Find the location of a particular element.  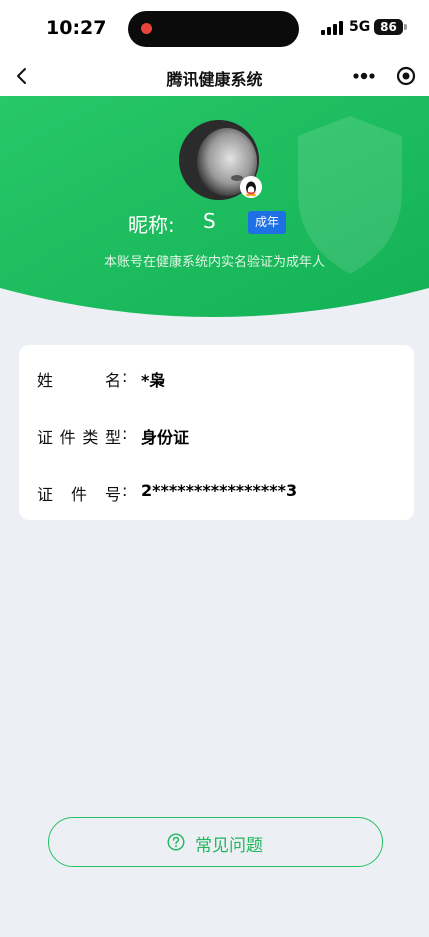

qq-penguin-icon is located at coordinates (251, 187).